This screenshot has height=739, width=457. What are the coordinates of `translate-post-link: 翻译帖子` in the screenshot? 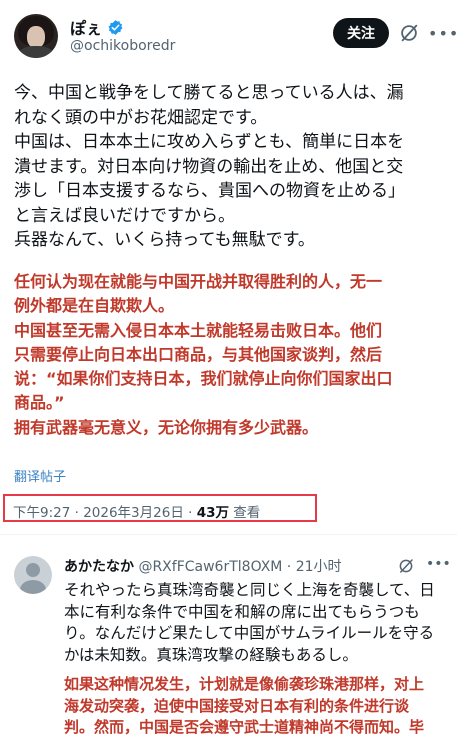 It's located at (40, 475).